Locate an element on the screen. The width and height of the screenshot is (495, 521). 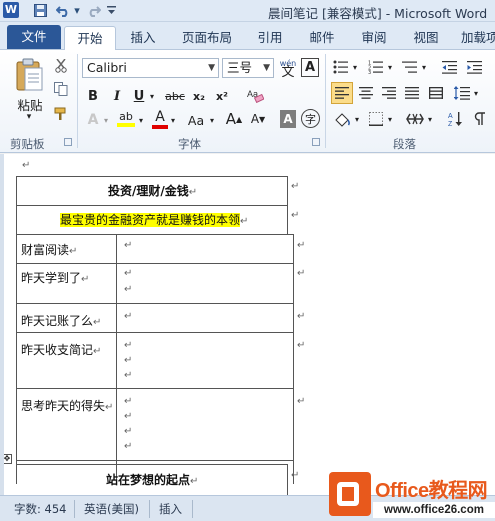
borders-dropdown-icon: ▾ is located at coordinates (390, 119).